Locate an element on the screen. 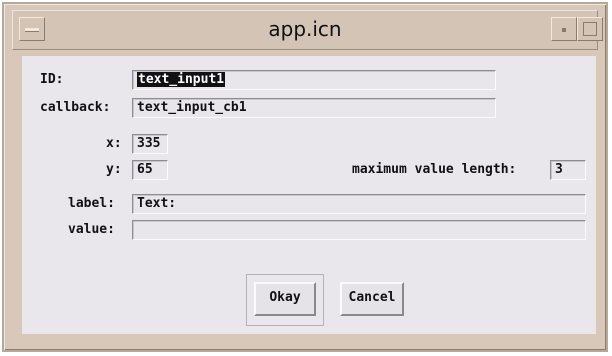  max-length-field: 3 is located at coordinates (568, 170).